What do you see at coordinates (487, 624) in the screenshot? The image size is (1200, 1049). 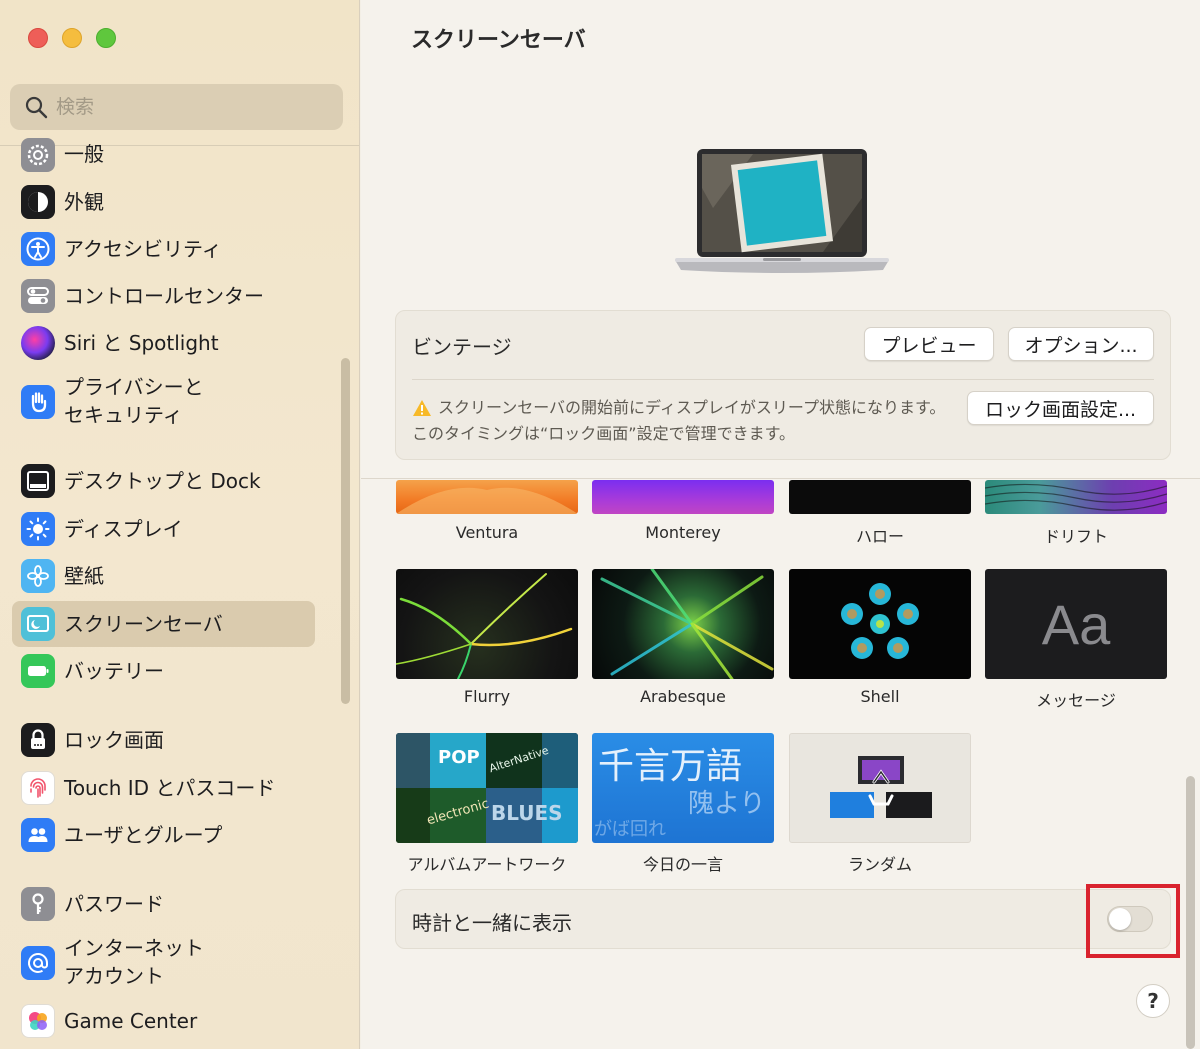 I see `flurry-thumbnail` at bounding box center [487, 624].